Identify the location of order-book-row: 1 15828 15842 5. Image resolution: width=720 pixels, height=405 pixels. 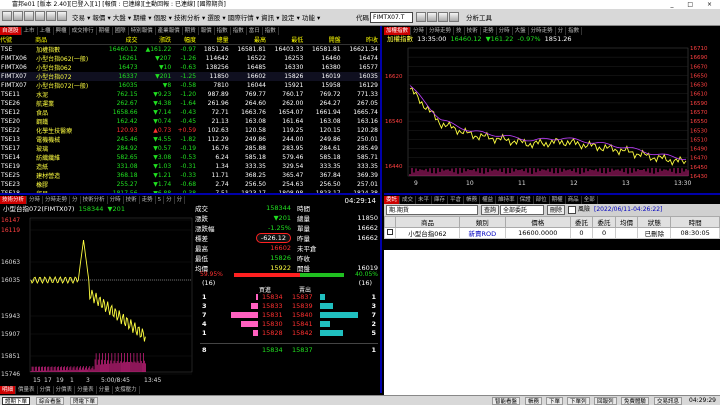
(289, 333).